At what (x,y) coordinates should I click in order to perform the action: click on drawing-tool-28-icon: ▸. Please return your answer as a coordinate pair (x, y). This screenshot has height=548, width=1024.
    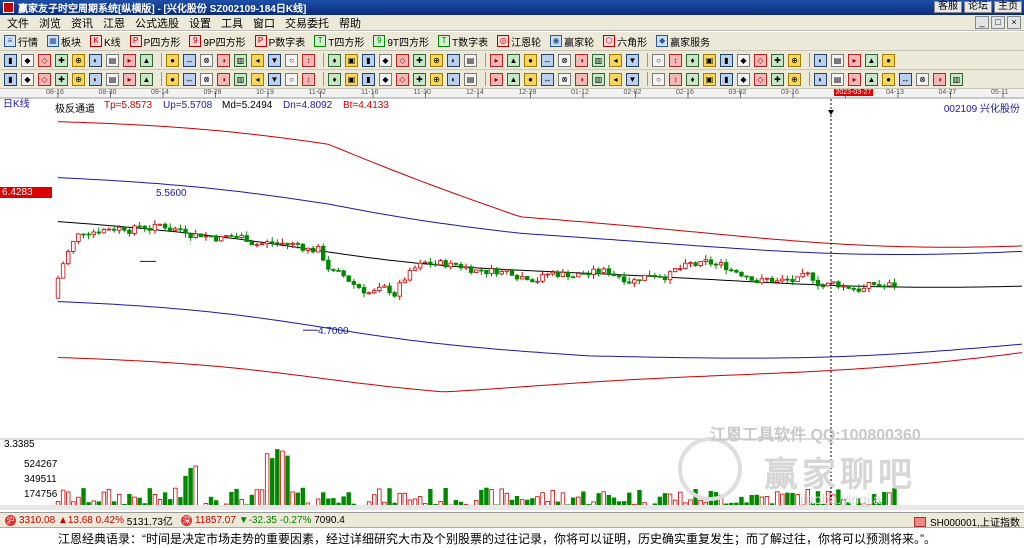
    Looking at the image, I should click on (496, 60).